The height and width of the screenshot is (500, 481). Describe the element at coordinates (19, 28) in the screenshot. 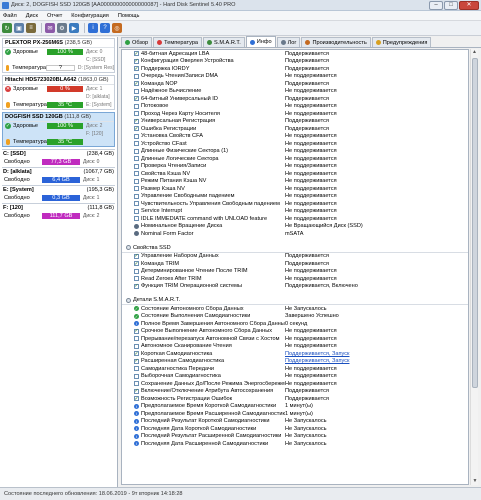

I see `disk-icon: ▣` at that location.